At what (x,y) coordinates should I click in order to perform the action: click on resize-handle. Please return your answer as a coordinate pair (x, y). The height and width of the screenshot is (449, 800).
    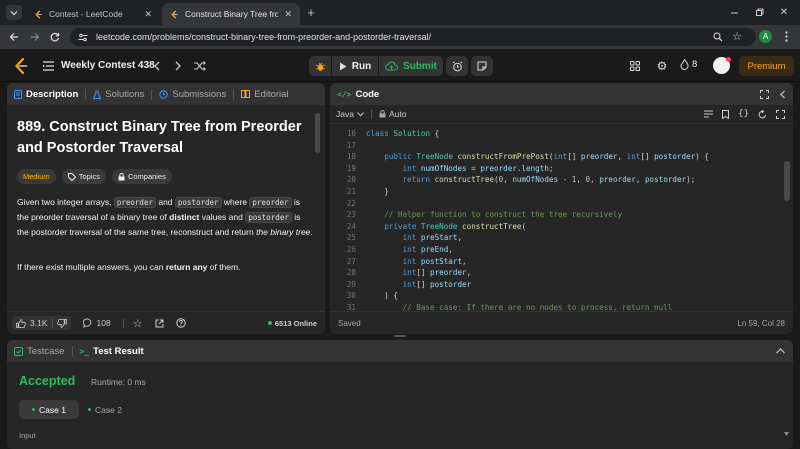
    Looking at the image, I should click on (400, 336).